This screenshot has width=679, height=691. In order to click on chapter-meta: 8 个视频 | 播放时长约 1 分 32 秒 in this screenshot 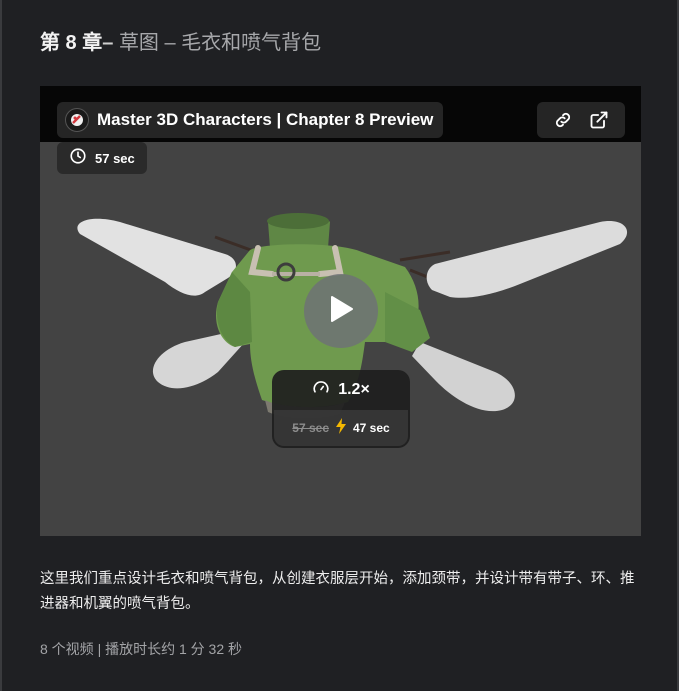, I will do `click(141, 649)`.